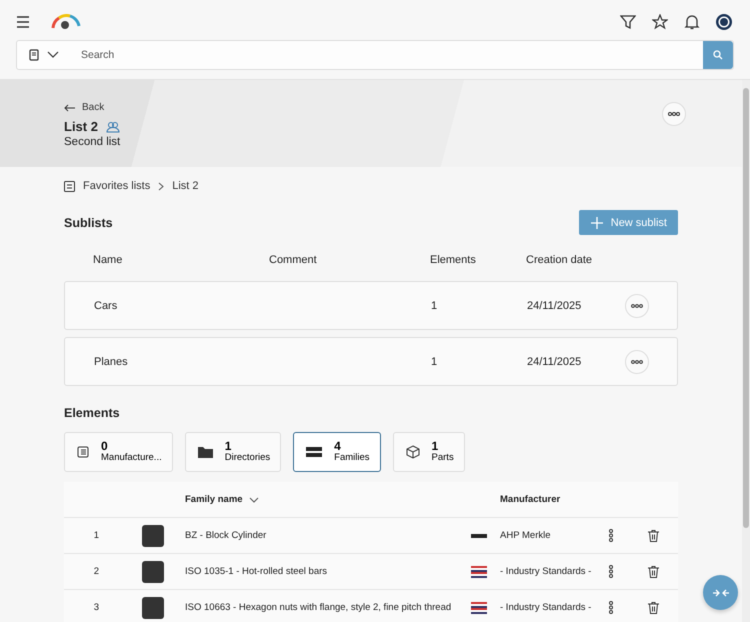 The image size is (750, 622). I want to click on search-icon, so click(718, 55).